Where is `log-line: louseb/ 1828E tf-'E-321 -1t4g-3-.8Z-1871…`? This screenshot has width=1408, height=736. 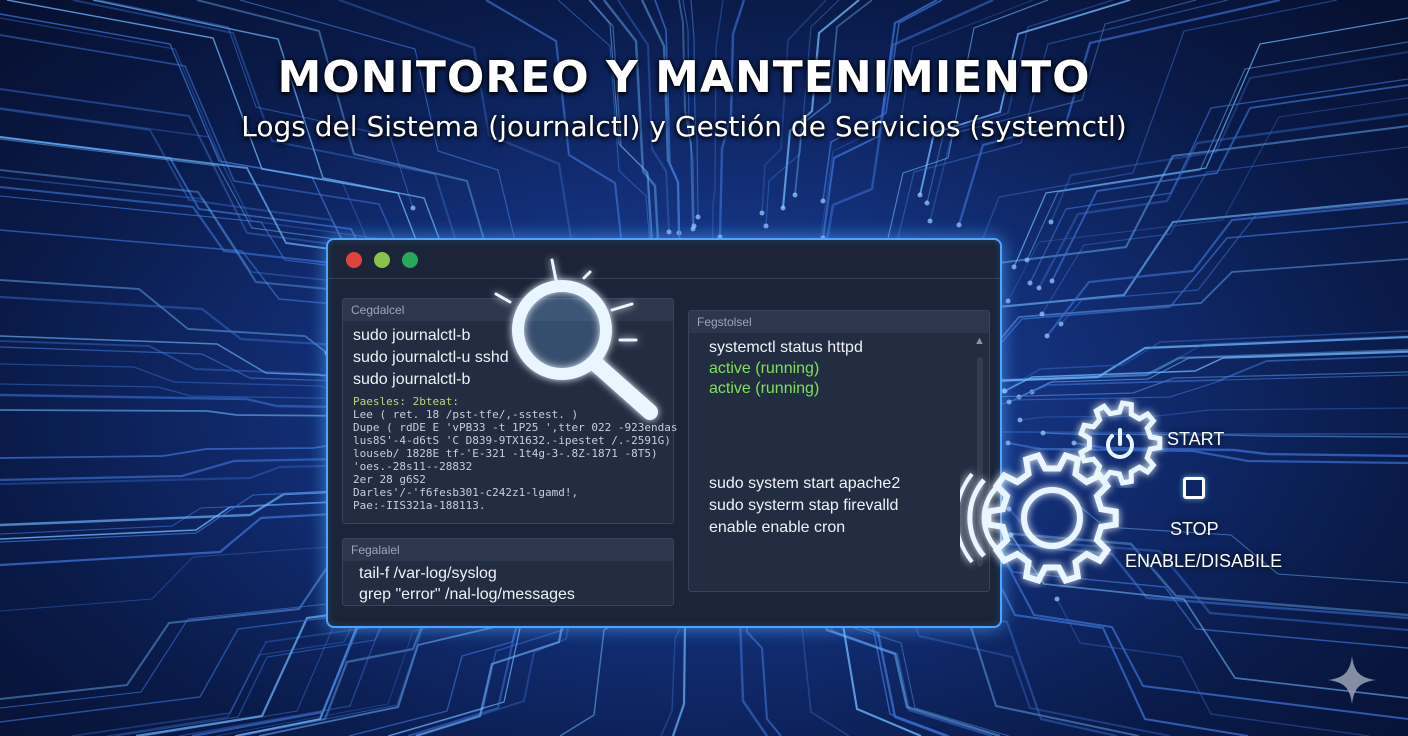
log-line: louseb/ 1828E tf-'E-321 -1t4g-3-.8Z-1871… is located at coordinates (505, 453).